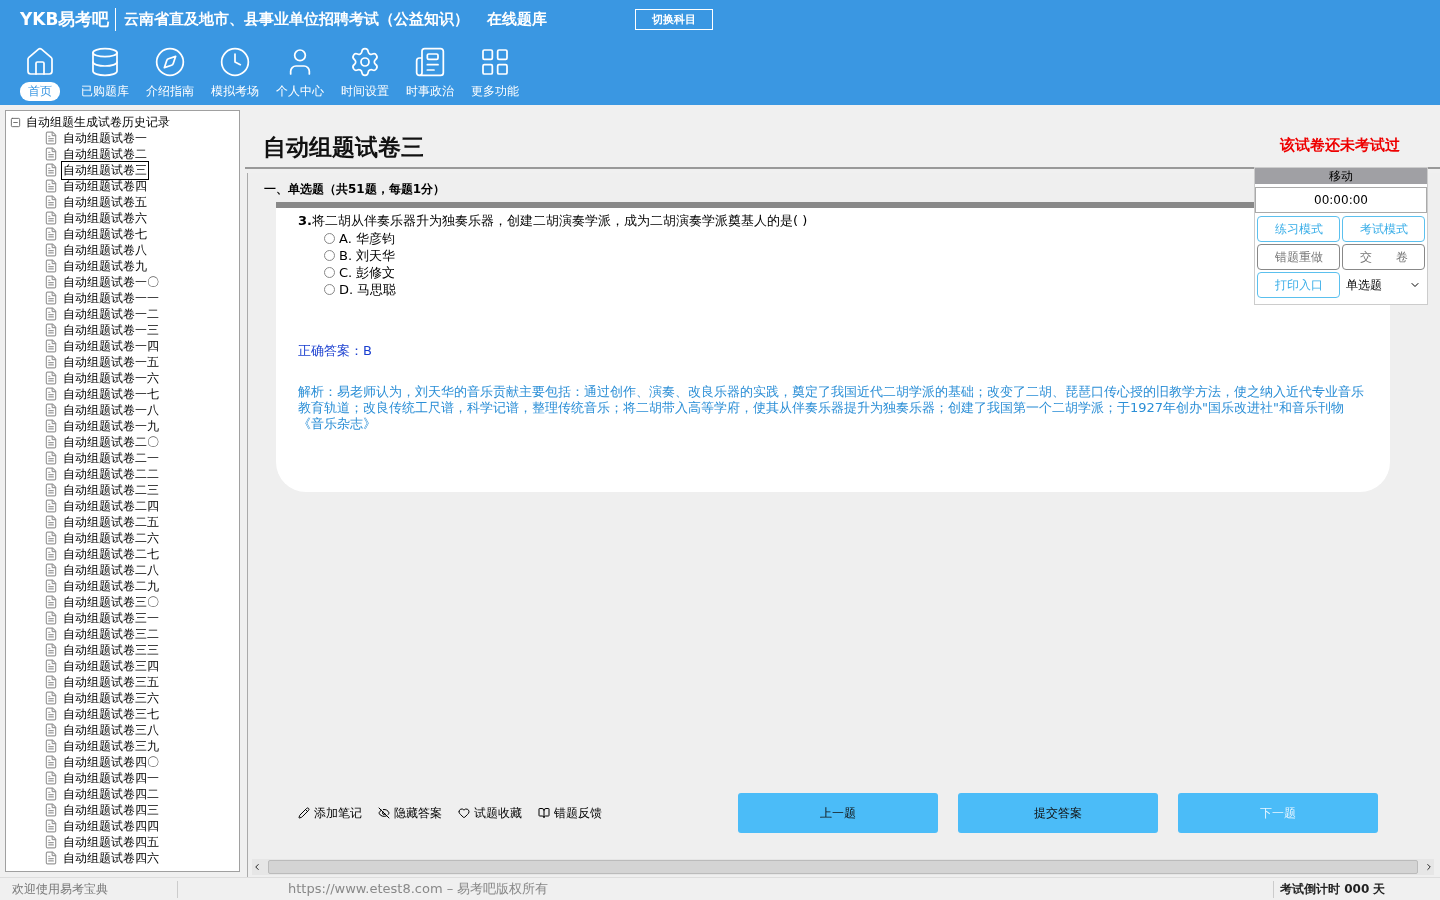 This screenshot has width=1440, height=900. Describe the element at coordinates (367, 272) in the screenshot. I see `option-label: C. 彭修文` at that location.